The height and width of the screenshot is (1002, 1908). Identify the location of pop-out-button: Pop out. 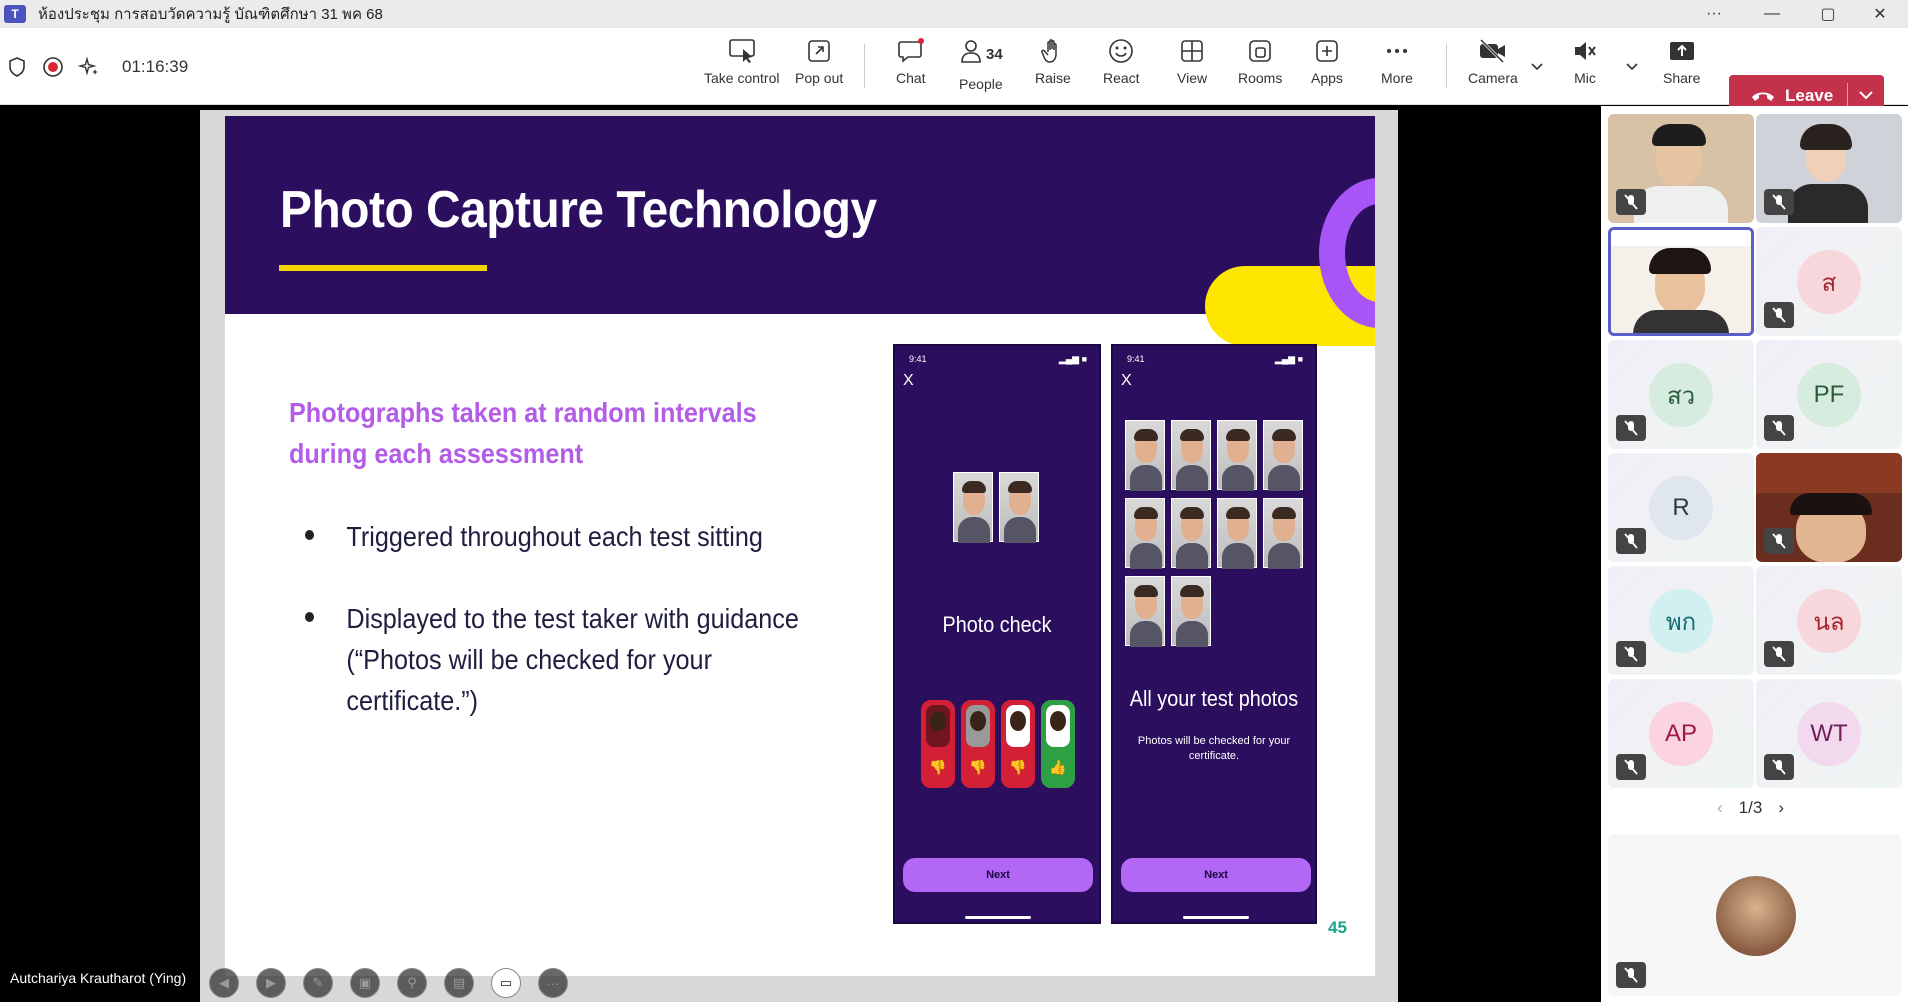
(819, 68).